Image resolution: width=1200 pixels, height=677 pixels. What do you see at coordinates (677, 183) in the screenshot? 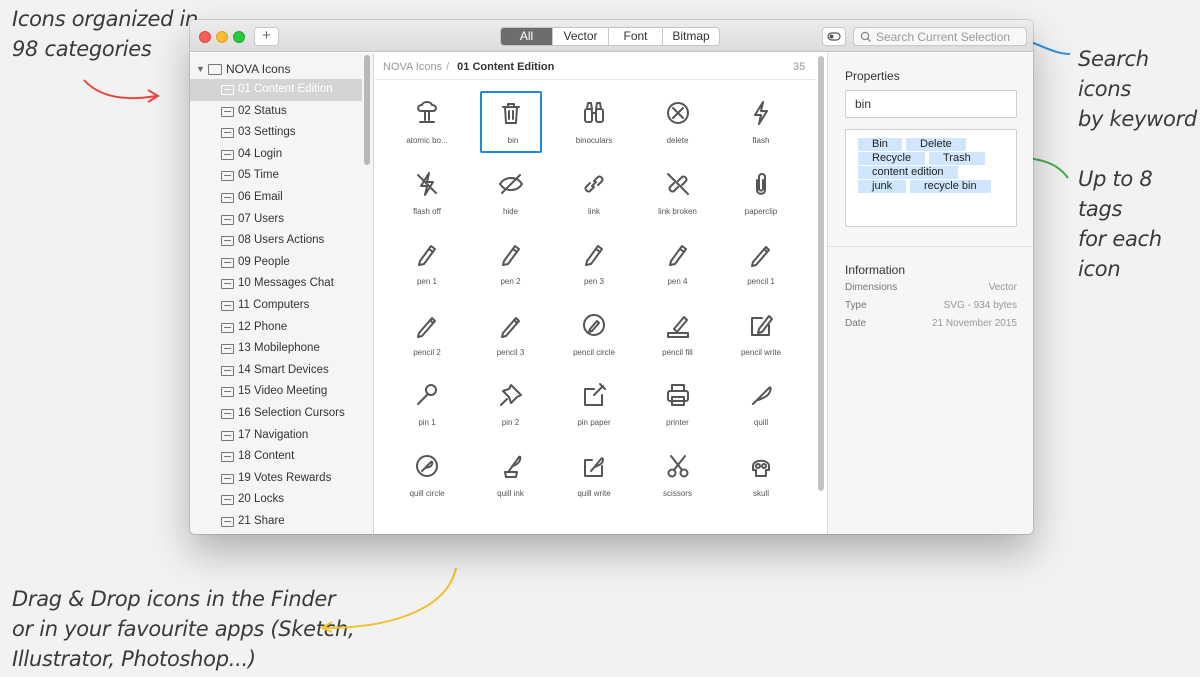
I see `link-broken-icon` at bounding box center [677, 183].